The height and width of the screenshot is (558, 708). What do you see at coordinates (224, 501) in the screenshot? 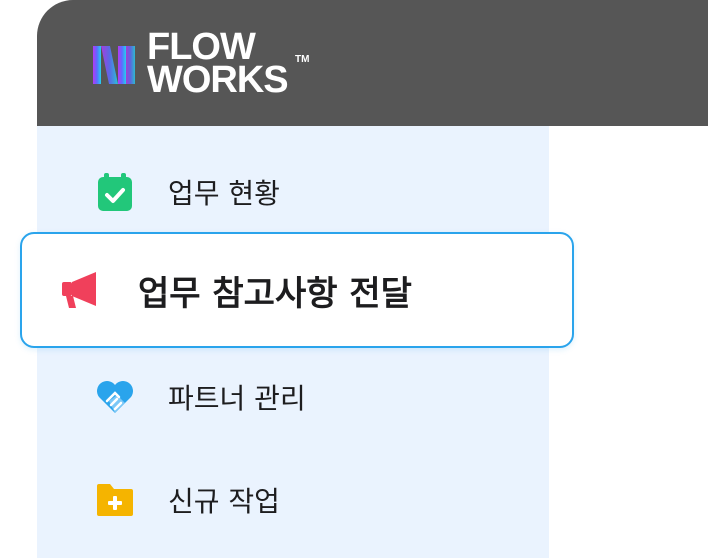
I see `sidebar-item-label: 신규 작업` at bounding box center [224, 501].